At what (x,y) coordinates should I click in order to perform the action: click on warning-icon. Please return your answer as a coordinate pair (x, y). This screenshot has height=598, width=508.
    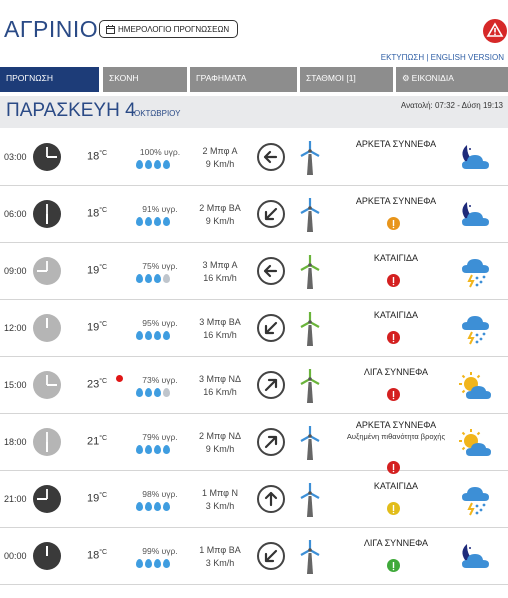
    Looking at the image, I should click on (495, 31).